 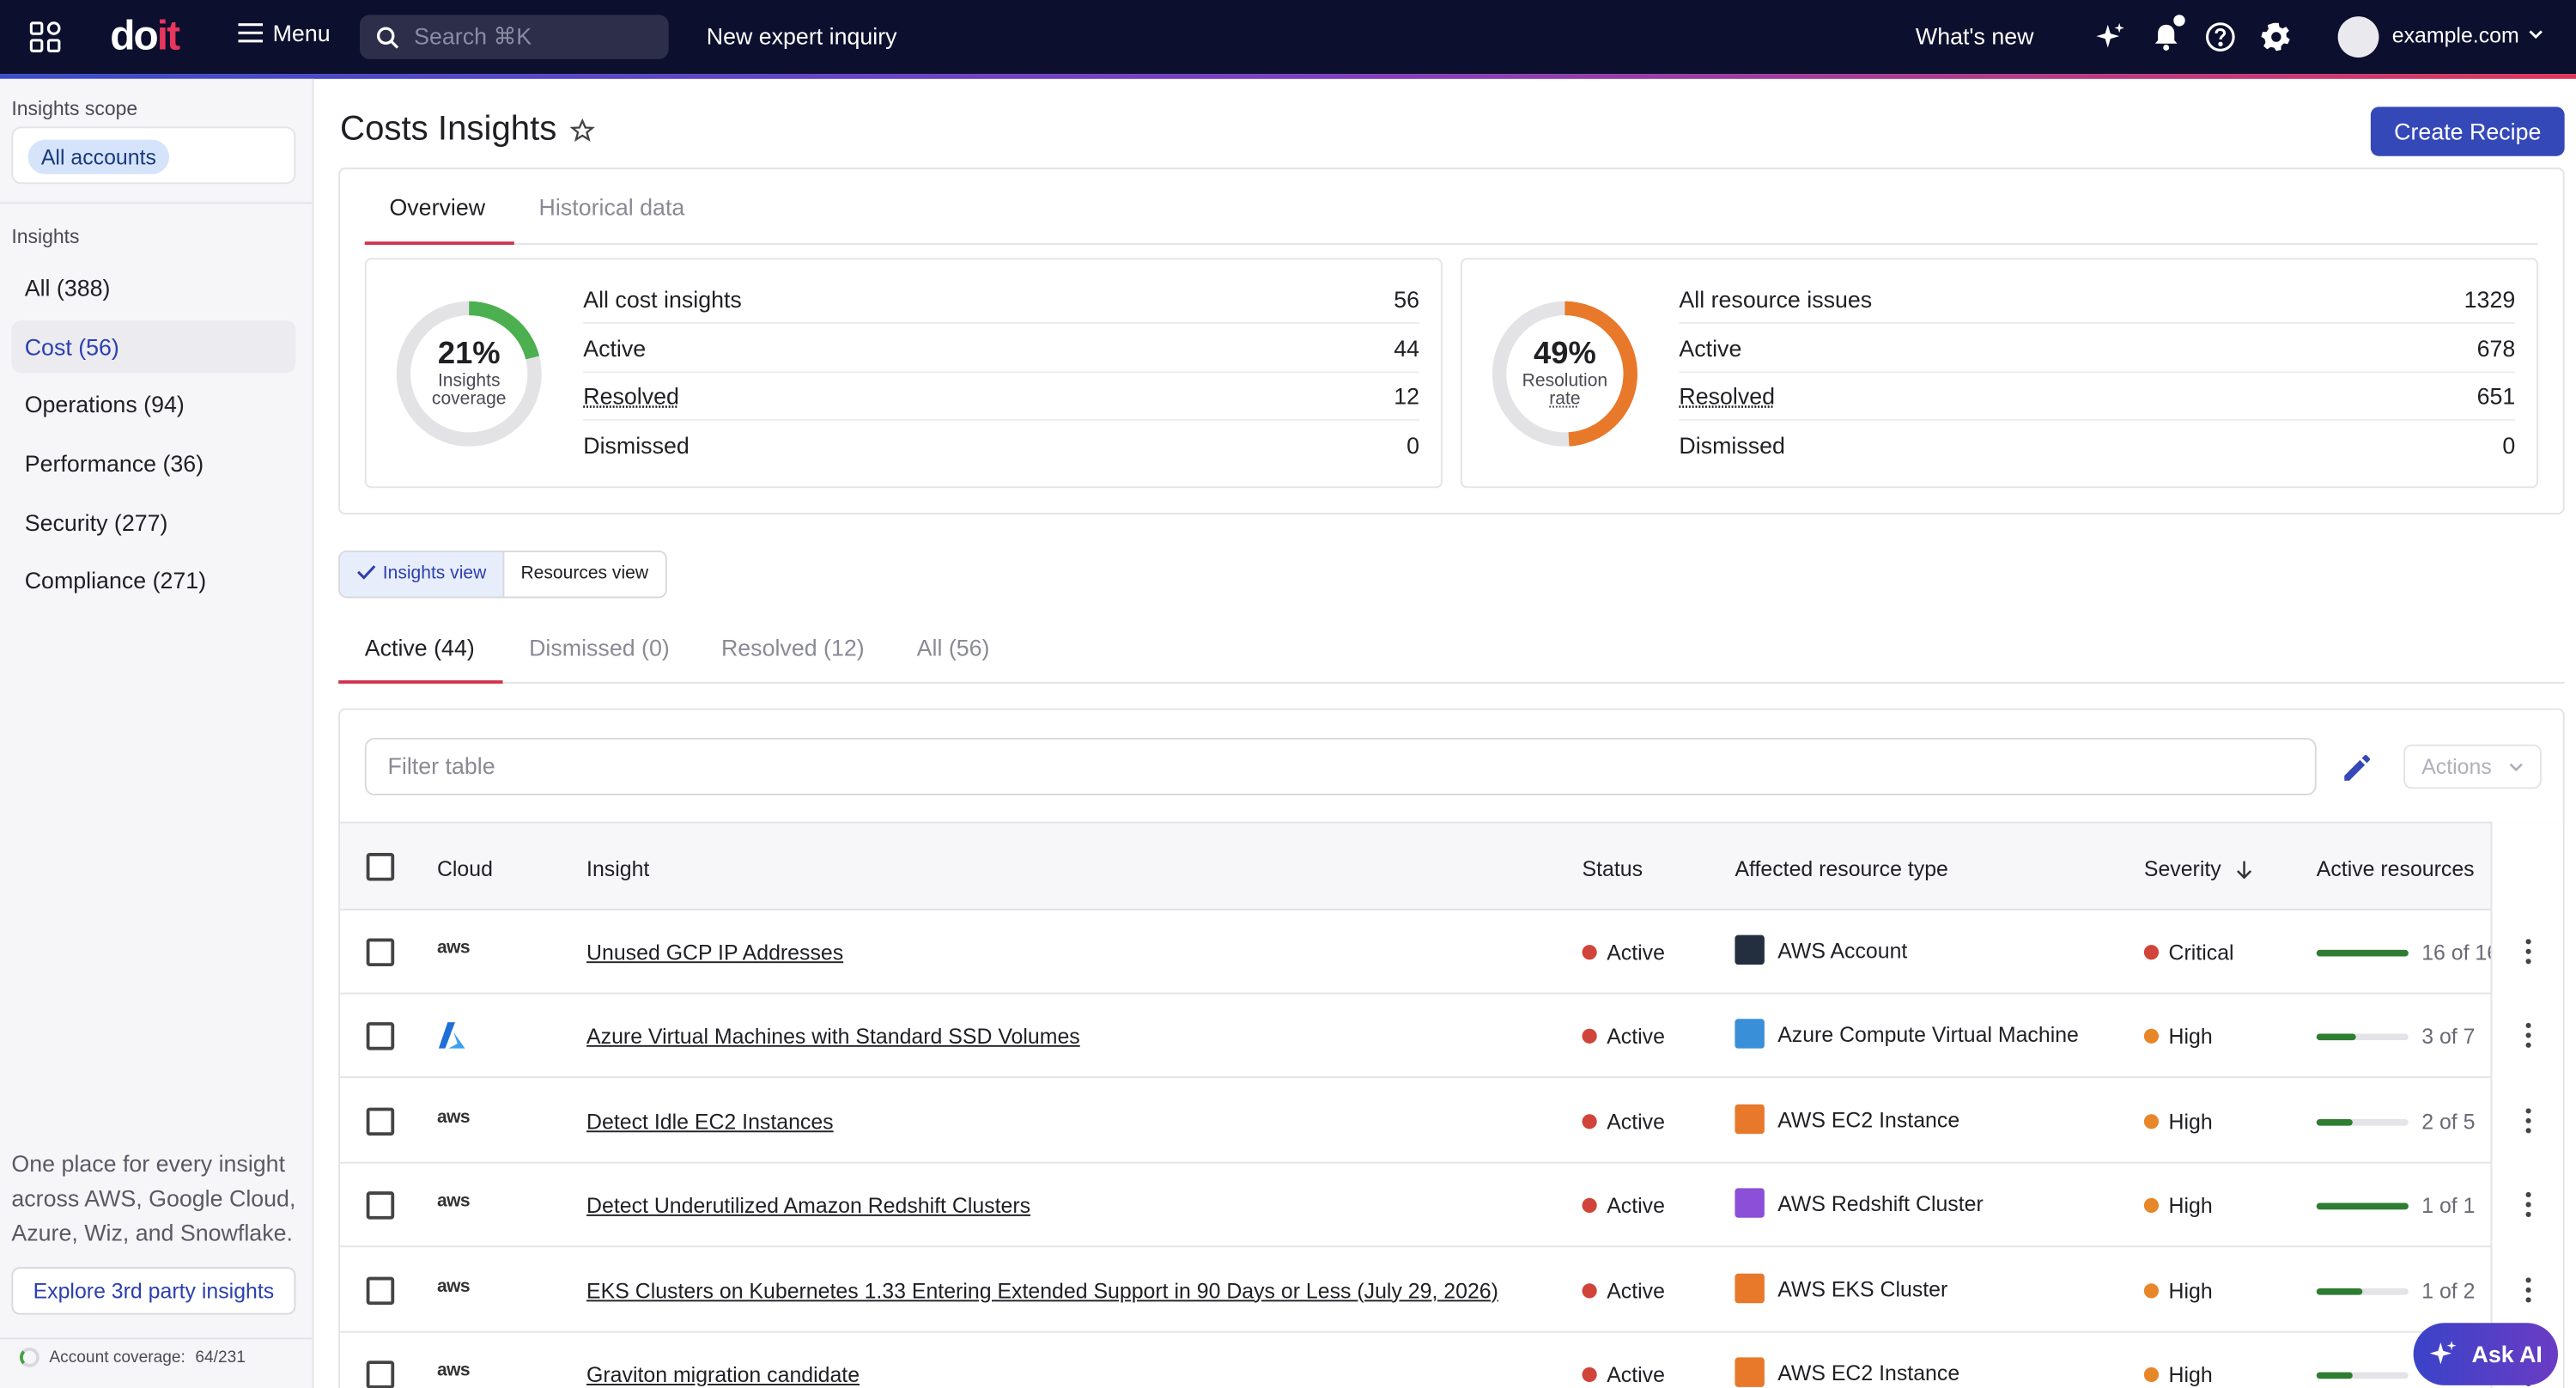 I want to click on resolution-caption-line2: rate, so click(x=1565, y=399).